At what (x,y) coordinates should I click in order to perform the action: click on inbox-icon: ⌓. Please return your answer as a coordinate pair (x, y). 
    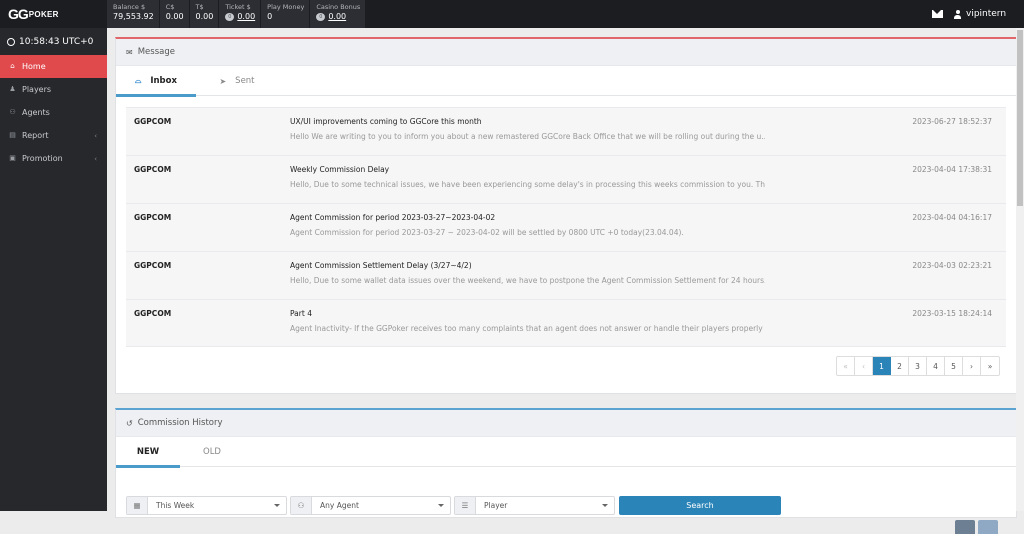
    Looking at the image, I should click on (138, 80).